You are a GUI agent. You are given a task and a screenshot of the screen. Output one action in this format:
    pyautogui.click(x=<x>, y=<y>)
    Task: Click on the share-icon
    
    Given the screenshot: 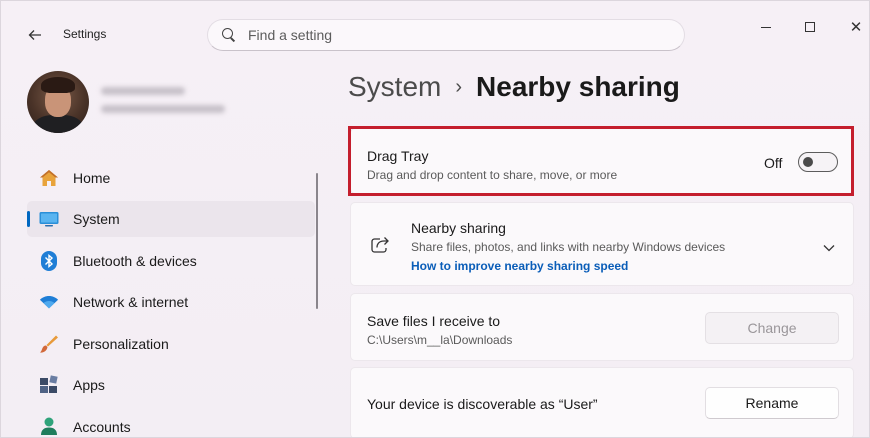 What is the action you would take?
    pyautogui.click(x=381, y=246)
    